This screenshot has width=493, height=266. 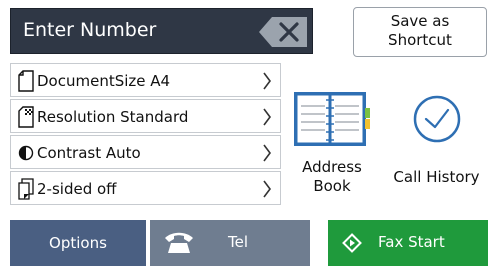 What do you see at coordinates (113, 117) in the screenshot?
I see `setting-label: Resolution Standard` at bounding box center [113, 117].